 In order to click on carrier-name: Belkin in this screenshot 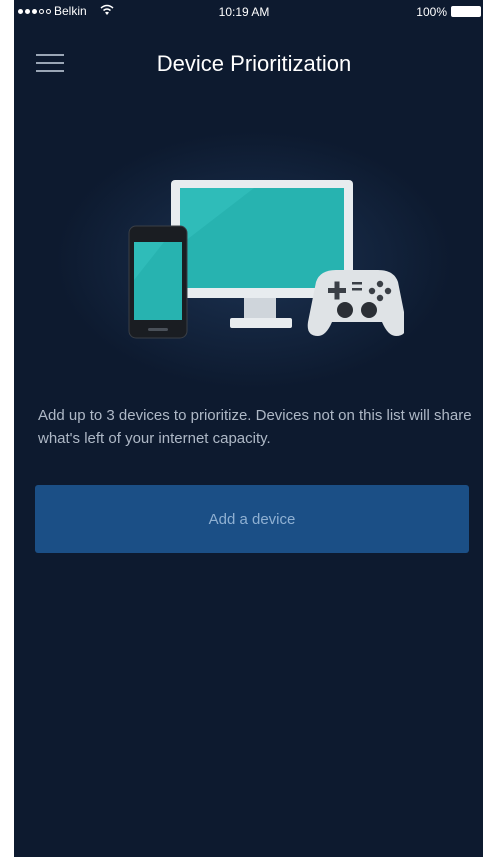, I will do `click(70, 11)`.